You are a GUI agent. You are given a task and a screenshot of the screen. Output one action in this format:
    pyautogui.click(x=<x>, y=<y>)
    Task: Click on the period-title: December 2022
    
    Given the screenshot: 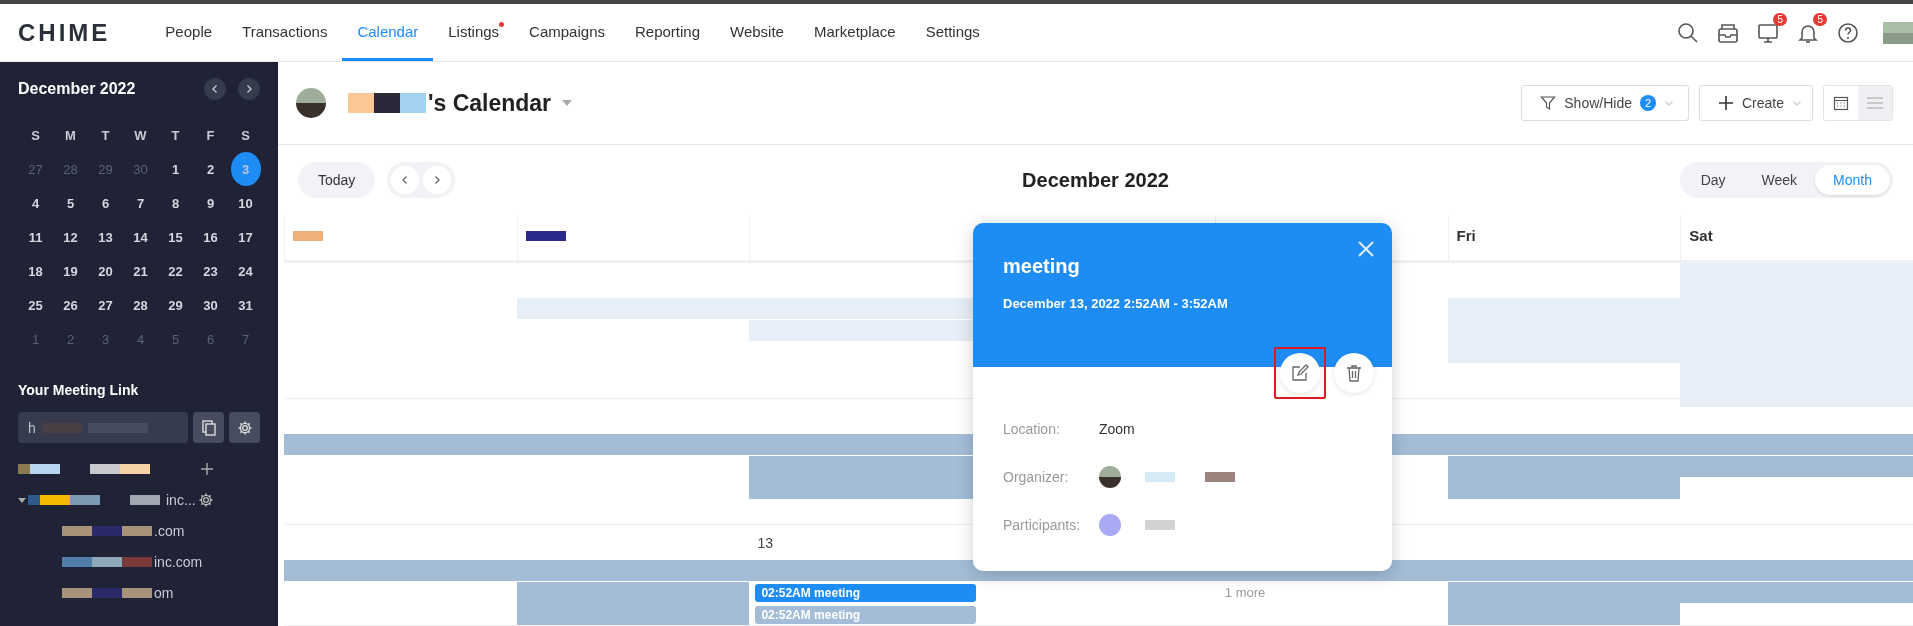 What is the action you would take?
    pyautogui.click(x=1095, y=180)
    